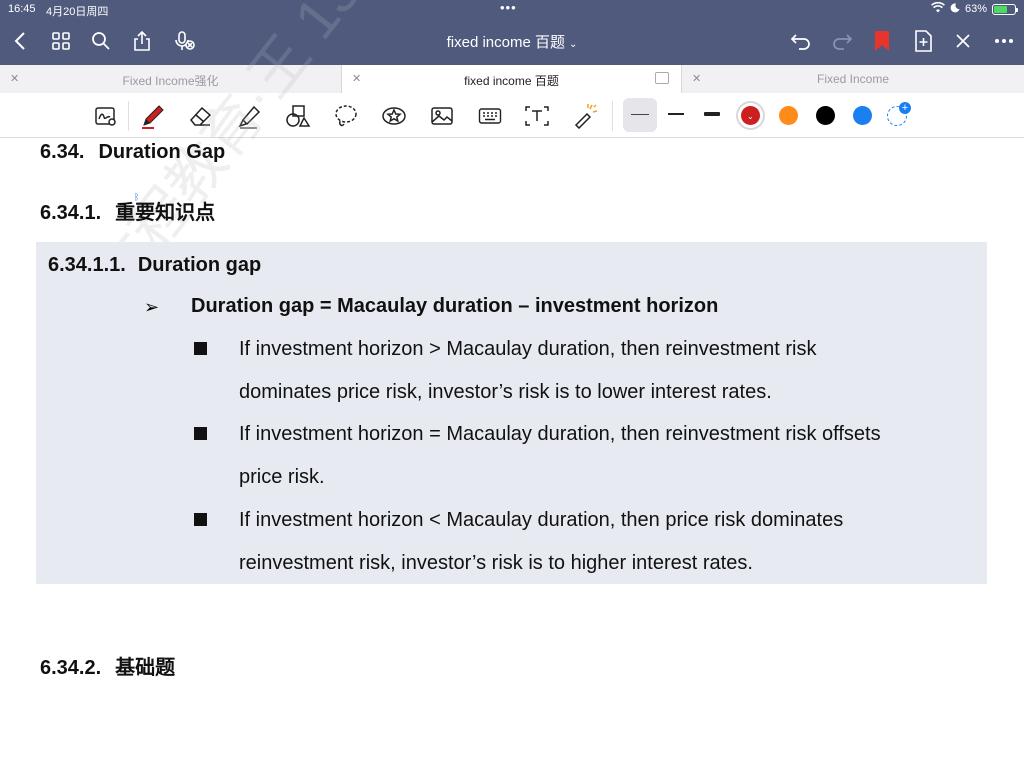  Describe the element at coordinates (250, 116) in the screenshot. I see `highlighter-icon` at that location.